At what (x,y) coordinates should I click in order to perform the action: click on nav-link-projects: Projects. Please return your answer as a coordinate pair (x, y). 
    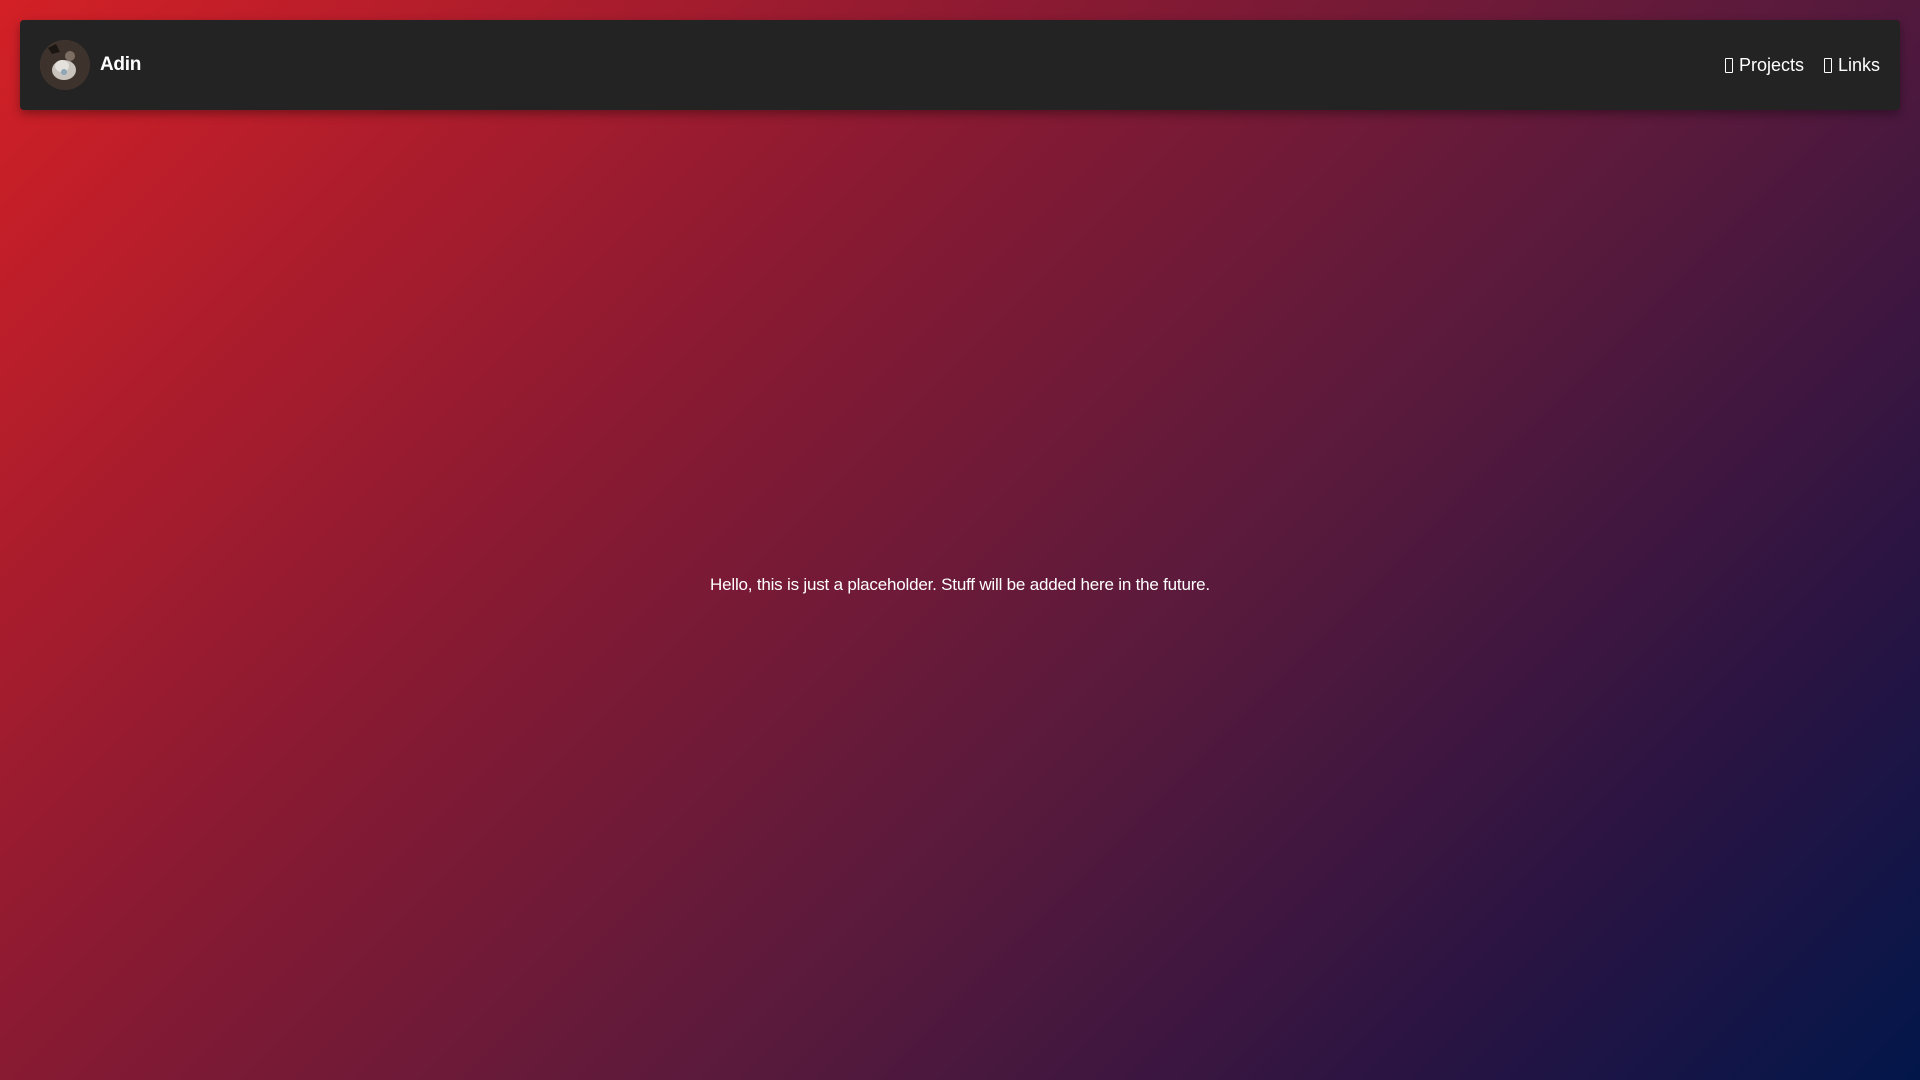
    Looking at the image, I should click on (1764, 65).